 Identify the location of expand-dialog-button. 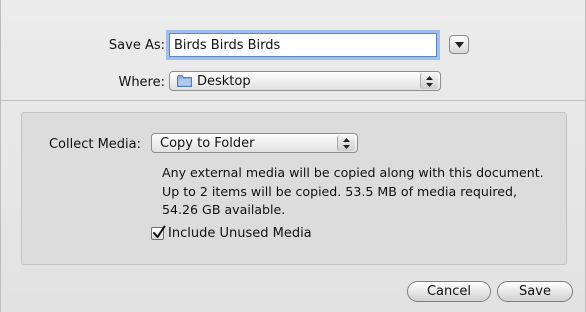
(459, 44).